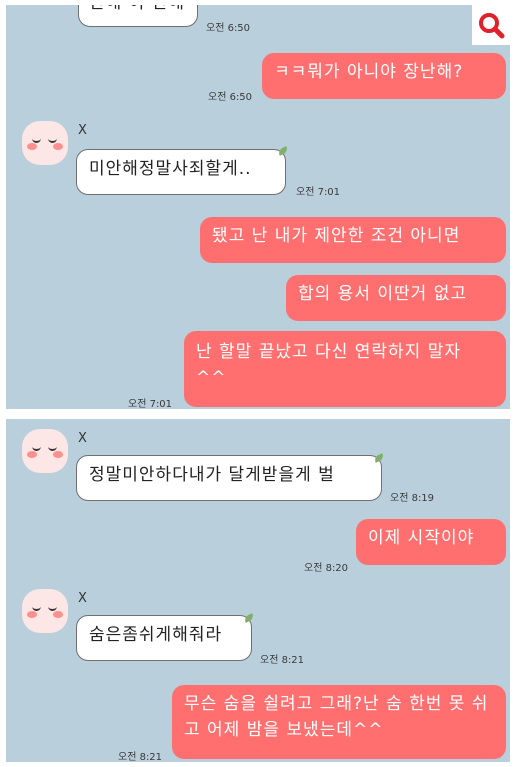 Image resolution: width=532 pixels, height=767 pixels. I want to click on incoming-message-partial: 안해 이 안해, so click(138, 16).